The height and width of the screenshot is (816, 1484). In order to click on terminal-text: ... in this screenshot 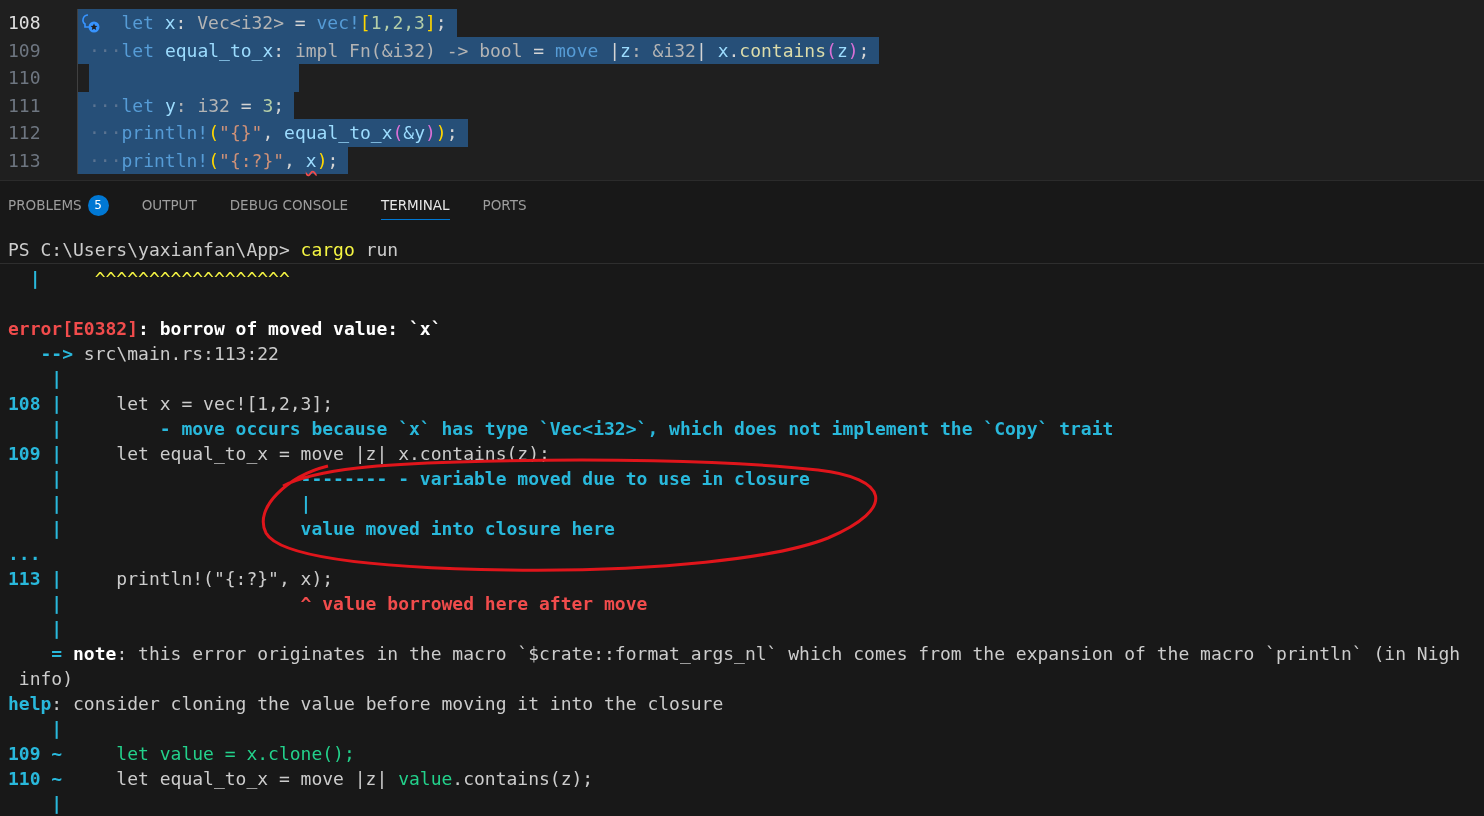, I will do `click(24, 553)`.